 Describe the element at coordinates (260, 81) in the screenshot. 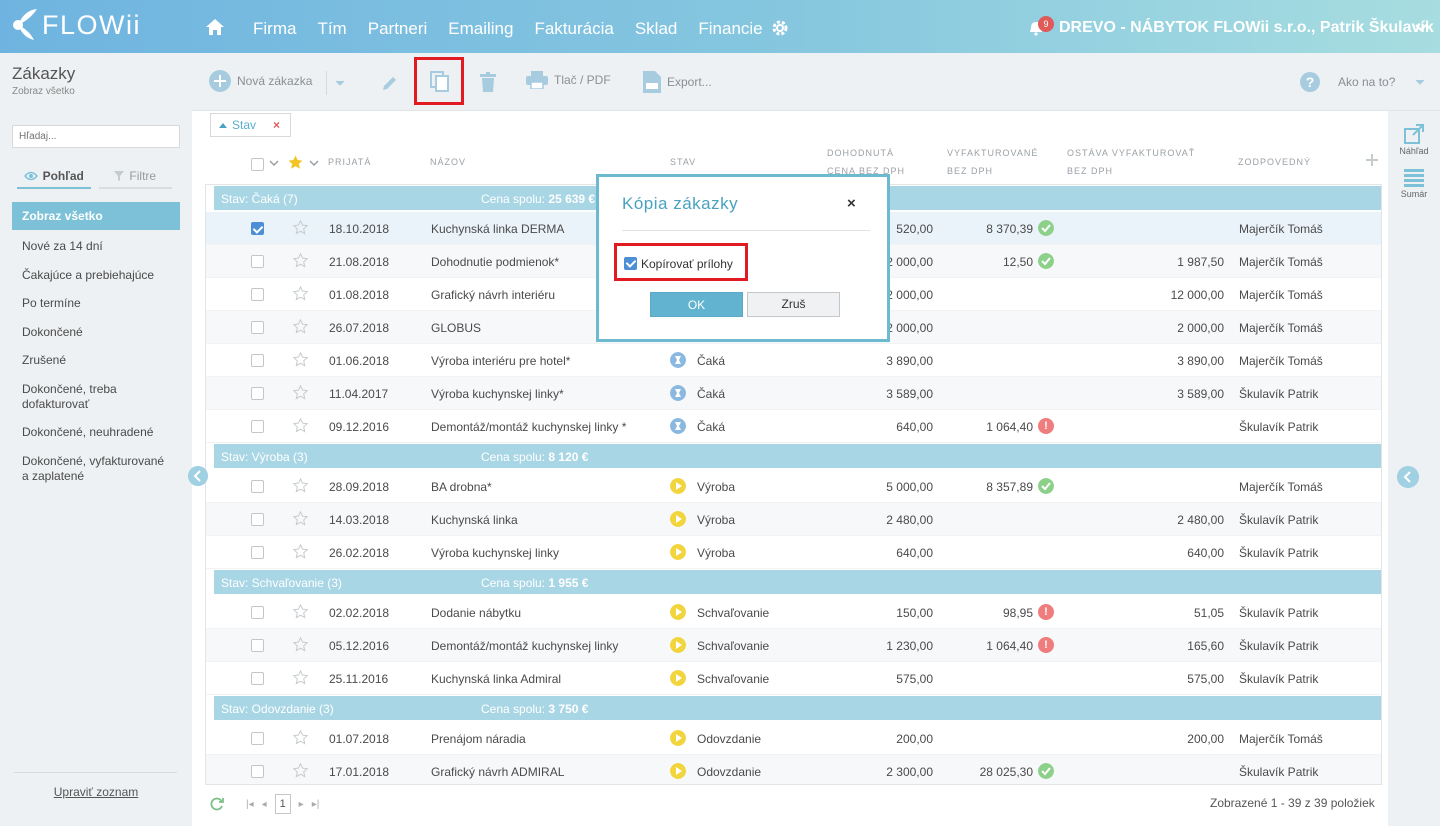

I see `new-order-button: Nová zákazka` at that location.